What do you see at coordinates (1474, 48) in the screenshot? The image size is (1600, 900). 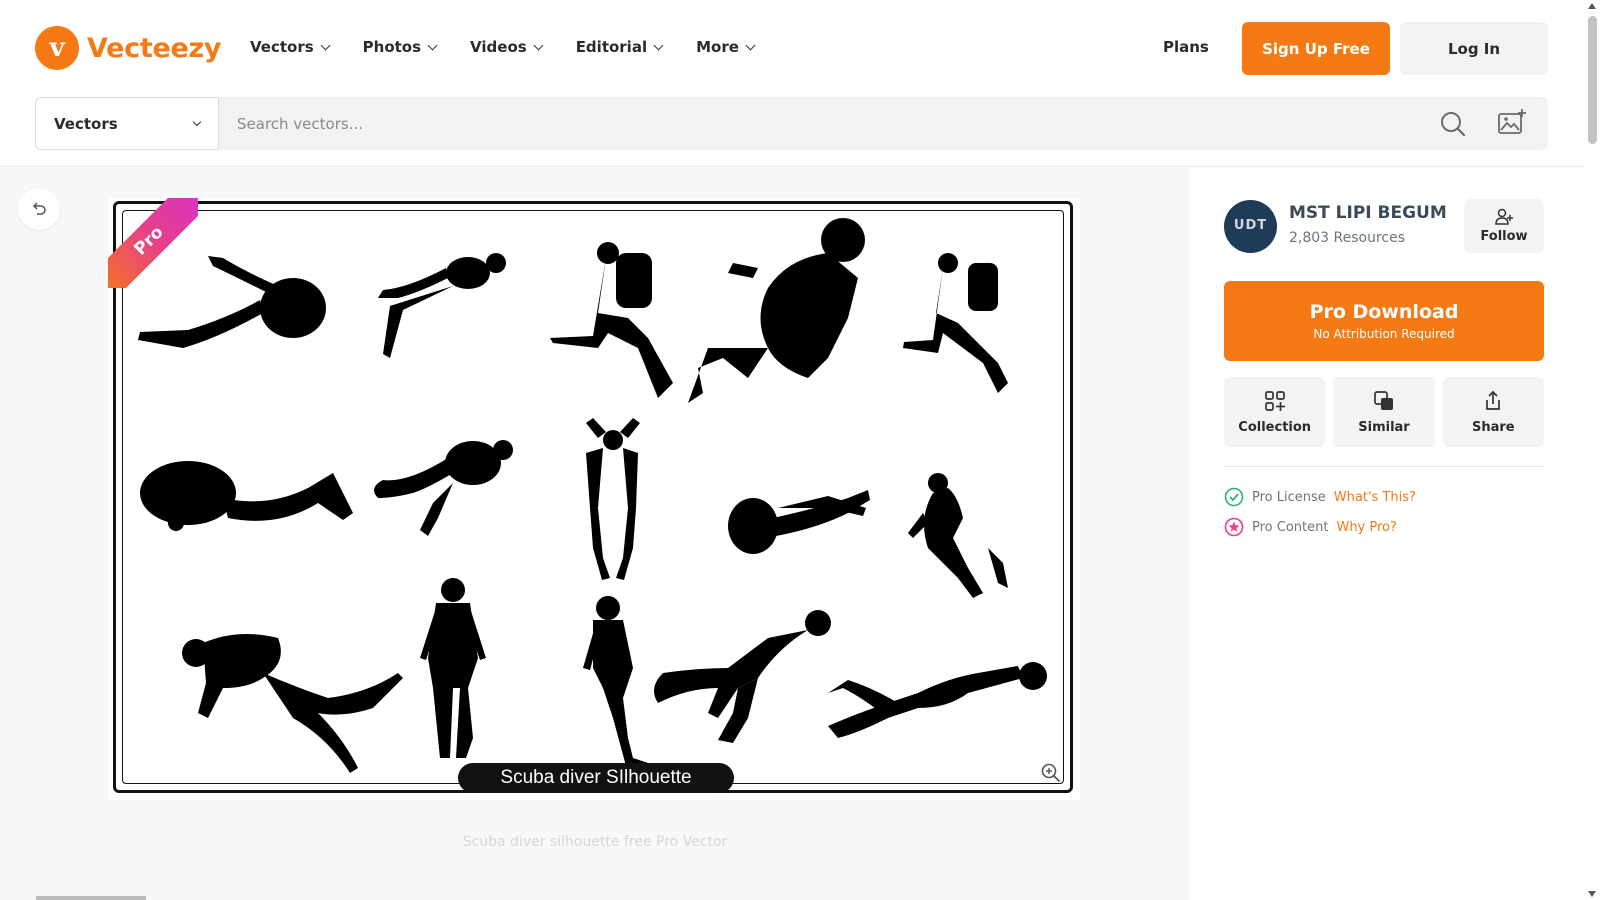 I see `log-in-button: Log In` at bounding box center [1474, 48].